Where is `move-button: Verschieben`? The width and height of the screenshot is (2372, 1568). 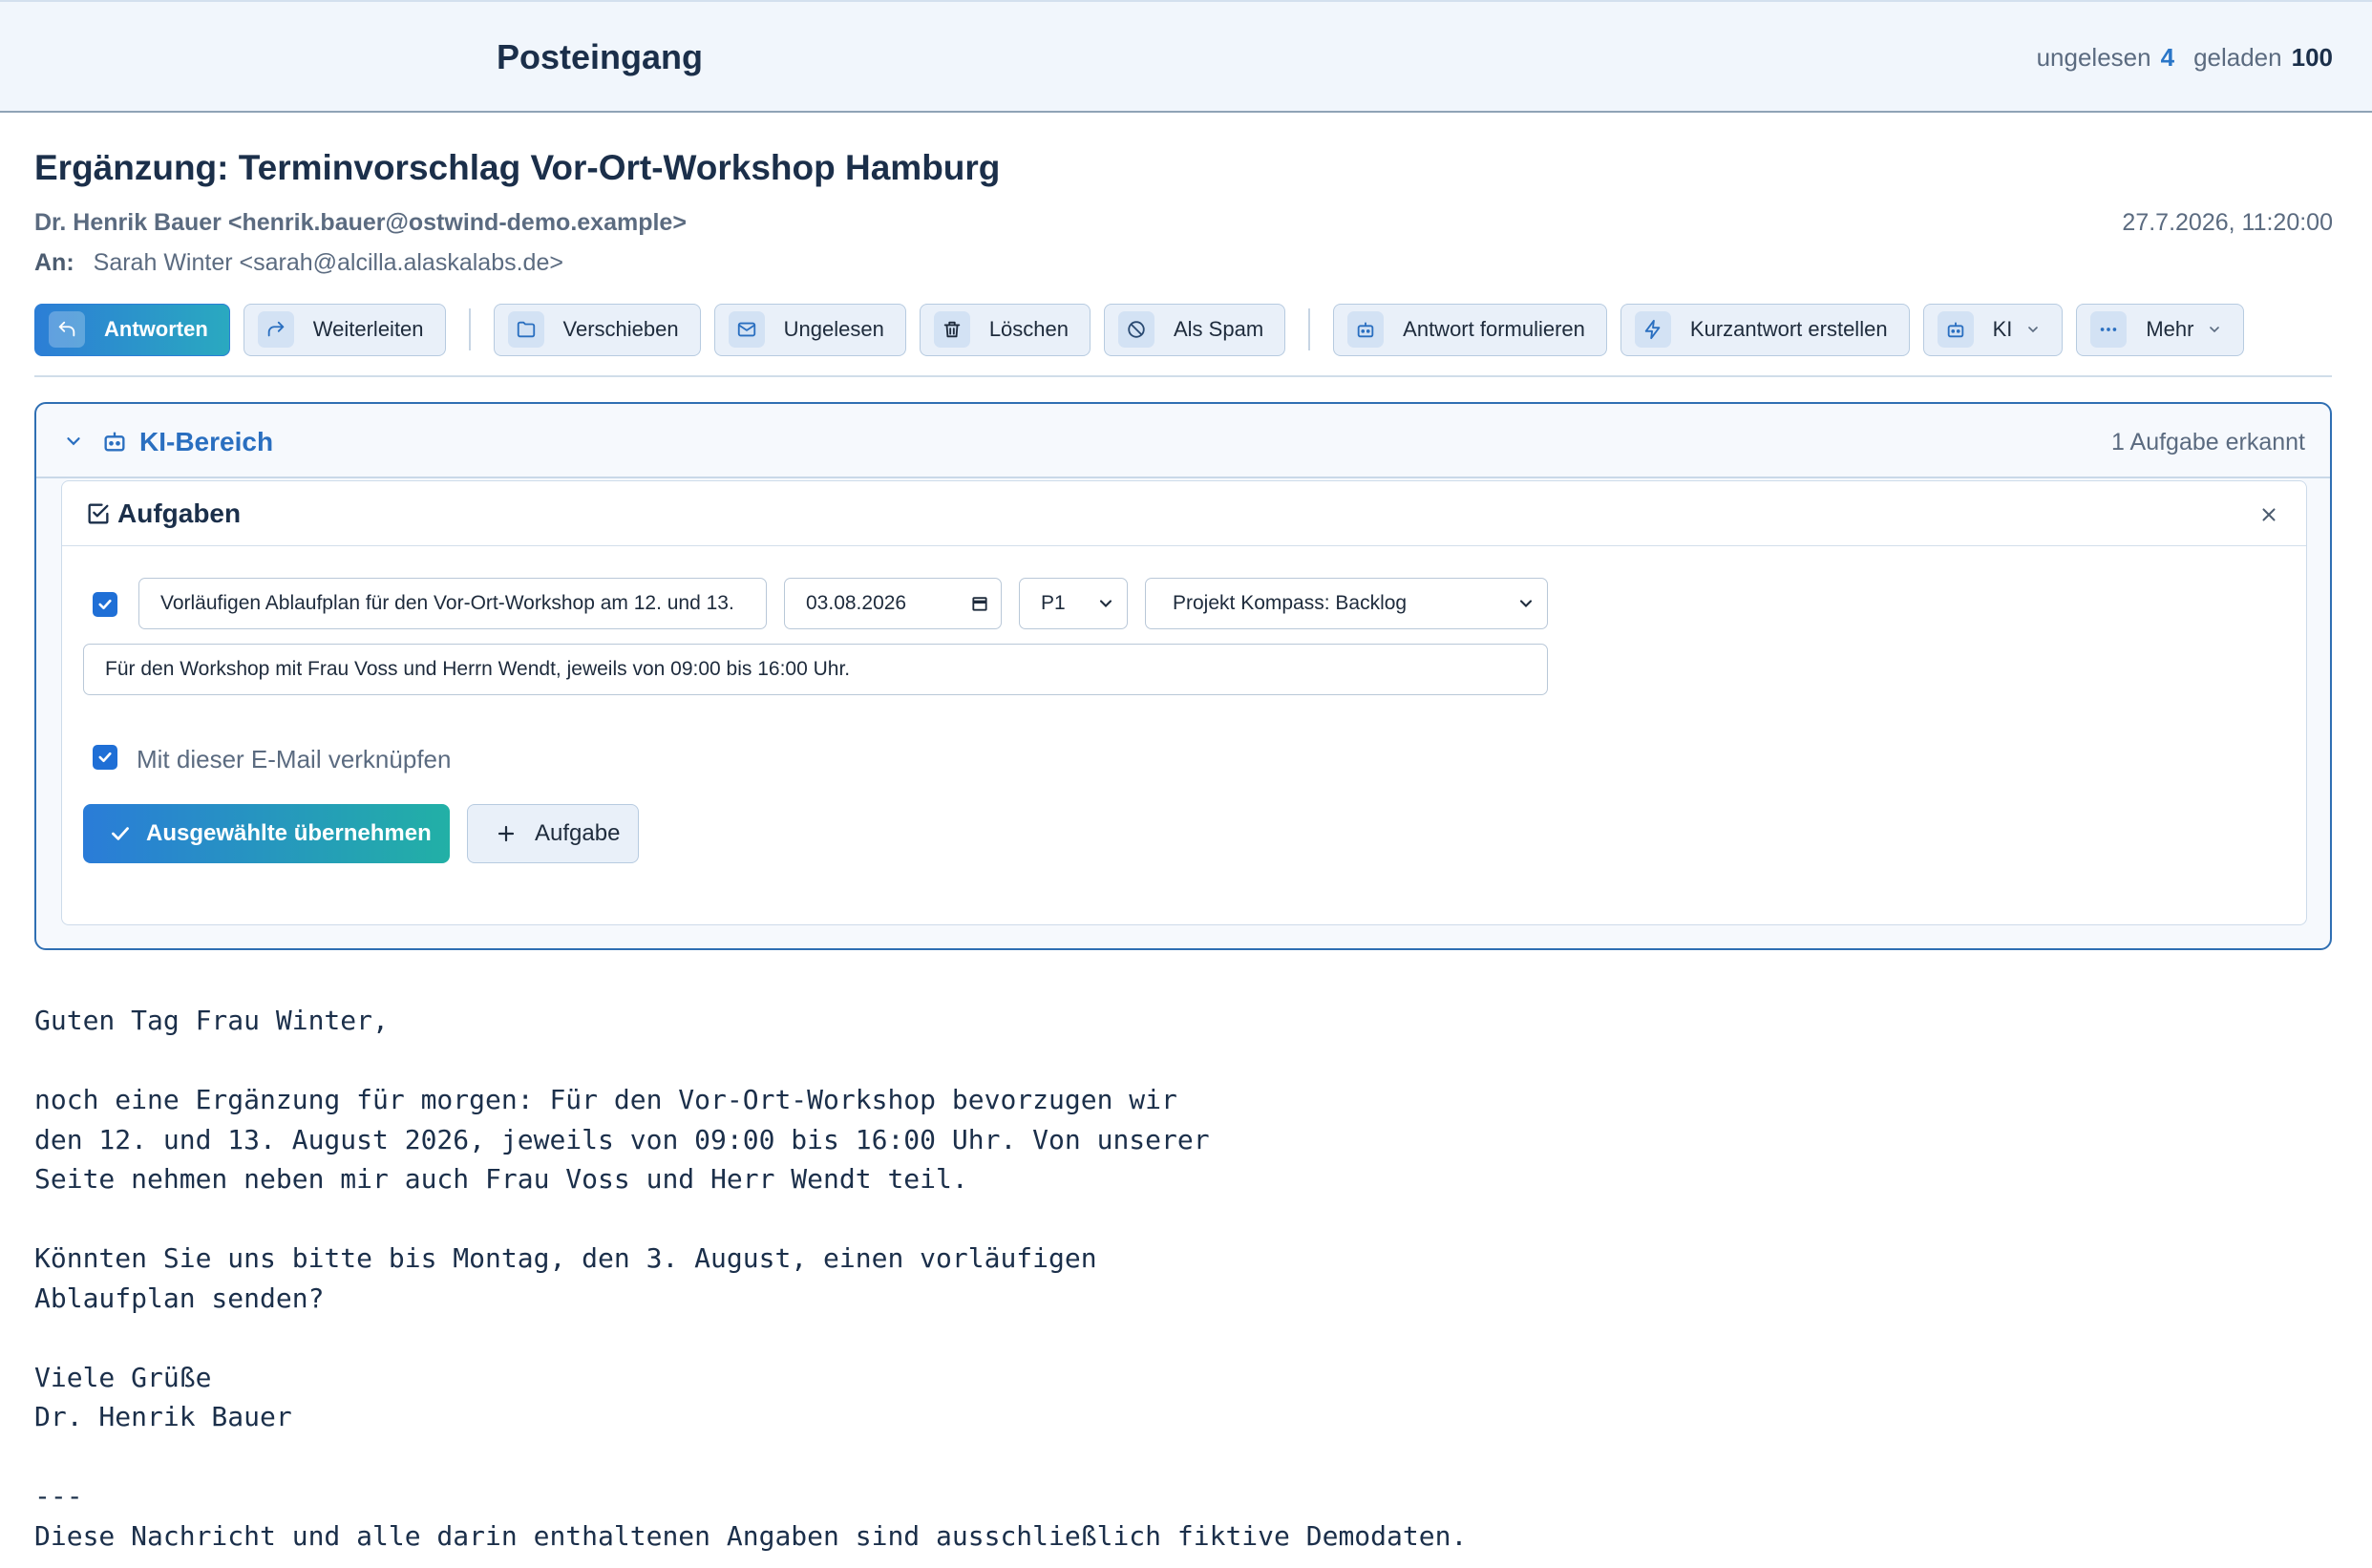
move-button: Verschieben is located at coordinates (597, 329).